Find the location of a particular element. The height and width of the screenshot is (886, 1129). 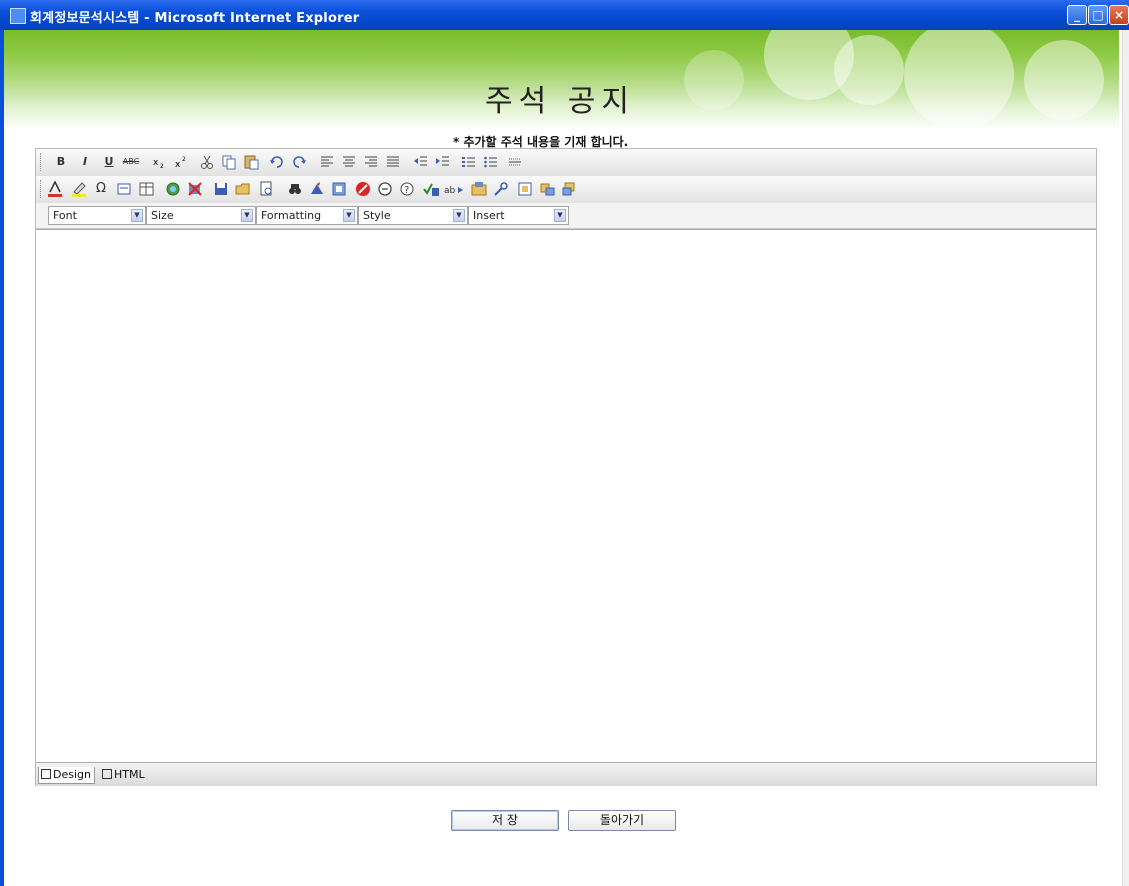

copy-icon is located at coordinates (229, 162).